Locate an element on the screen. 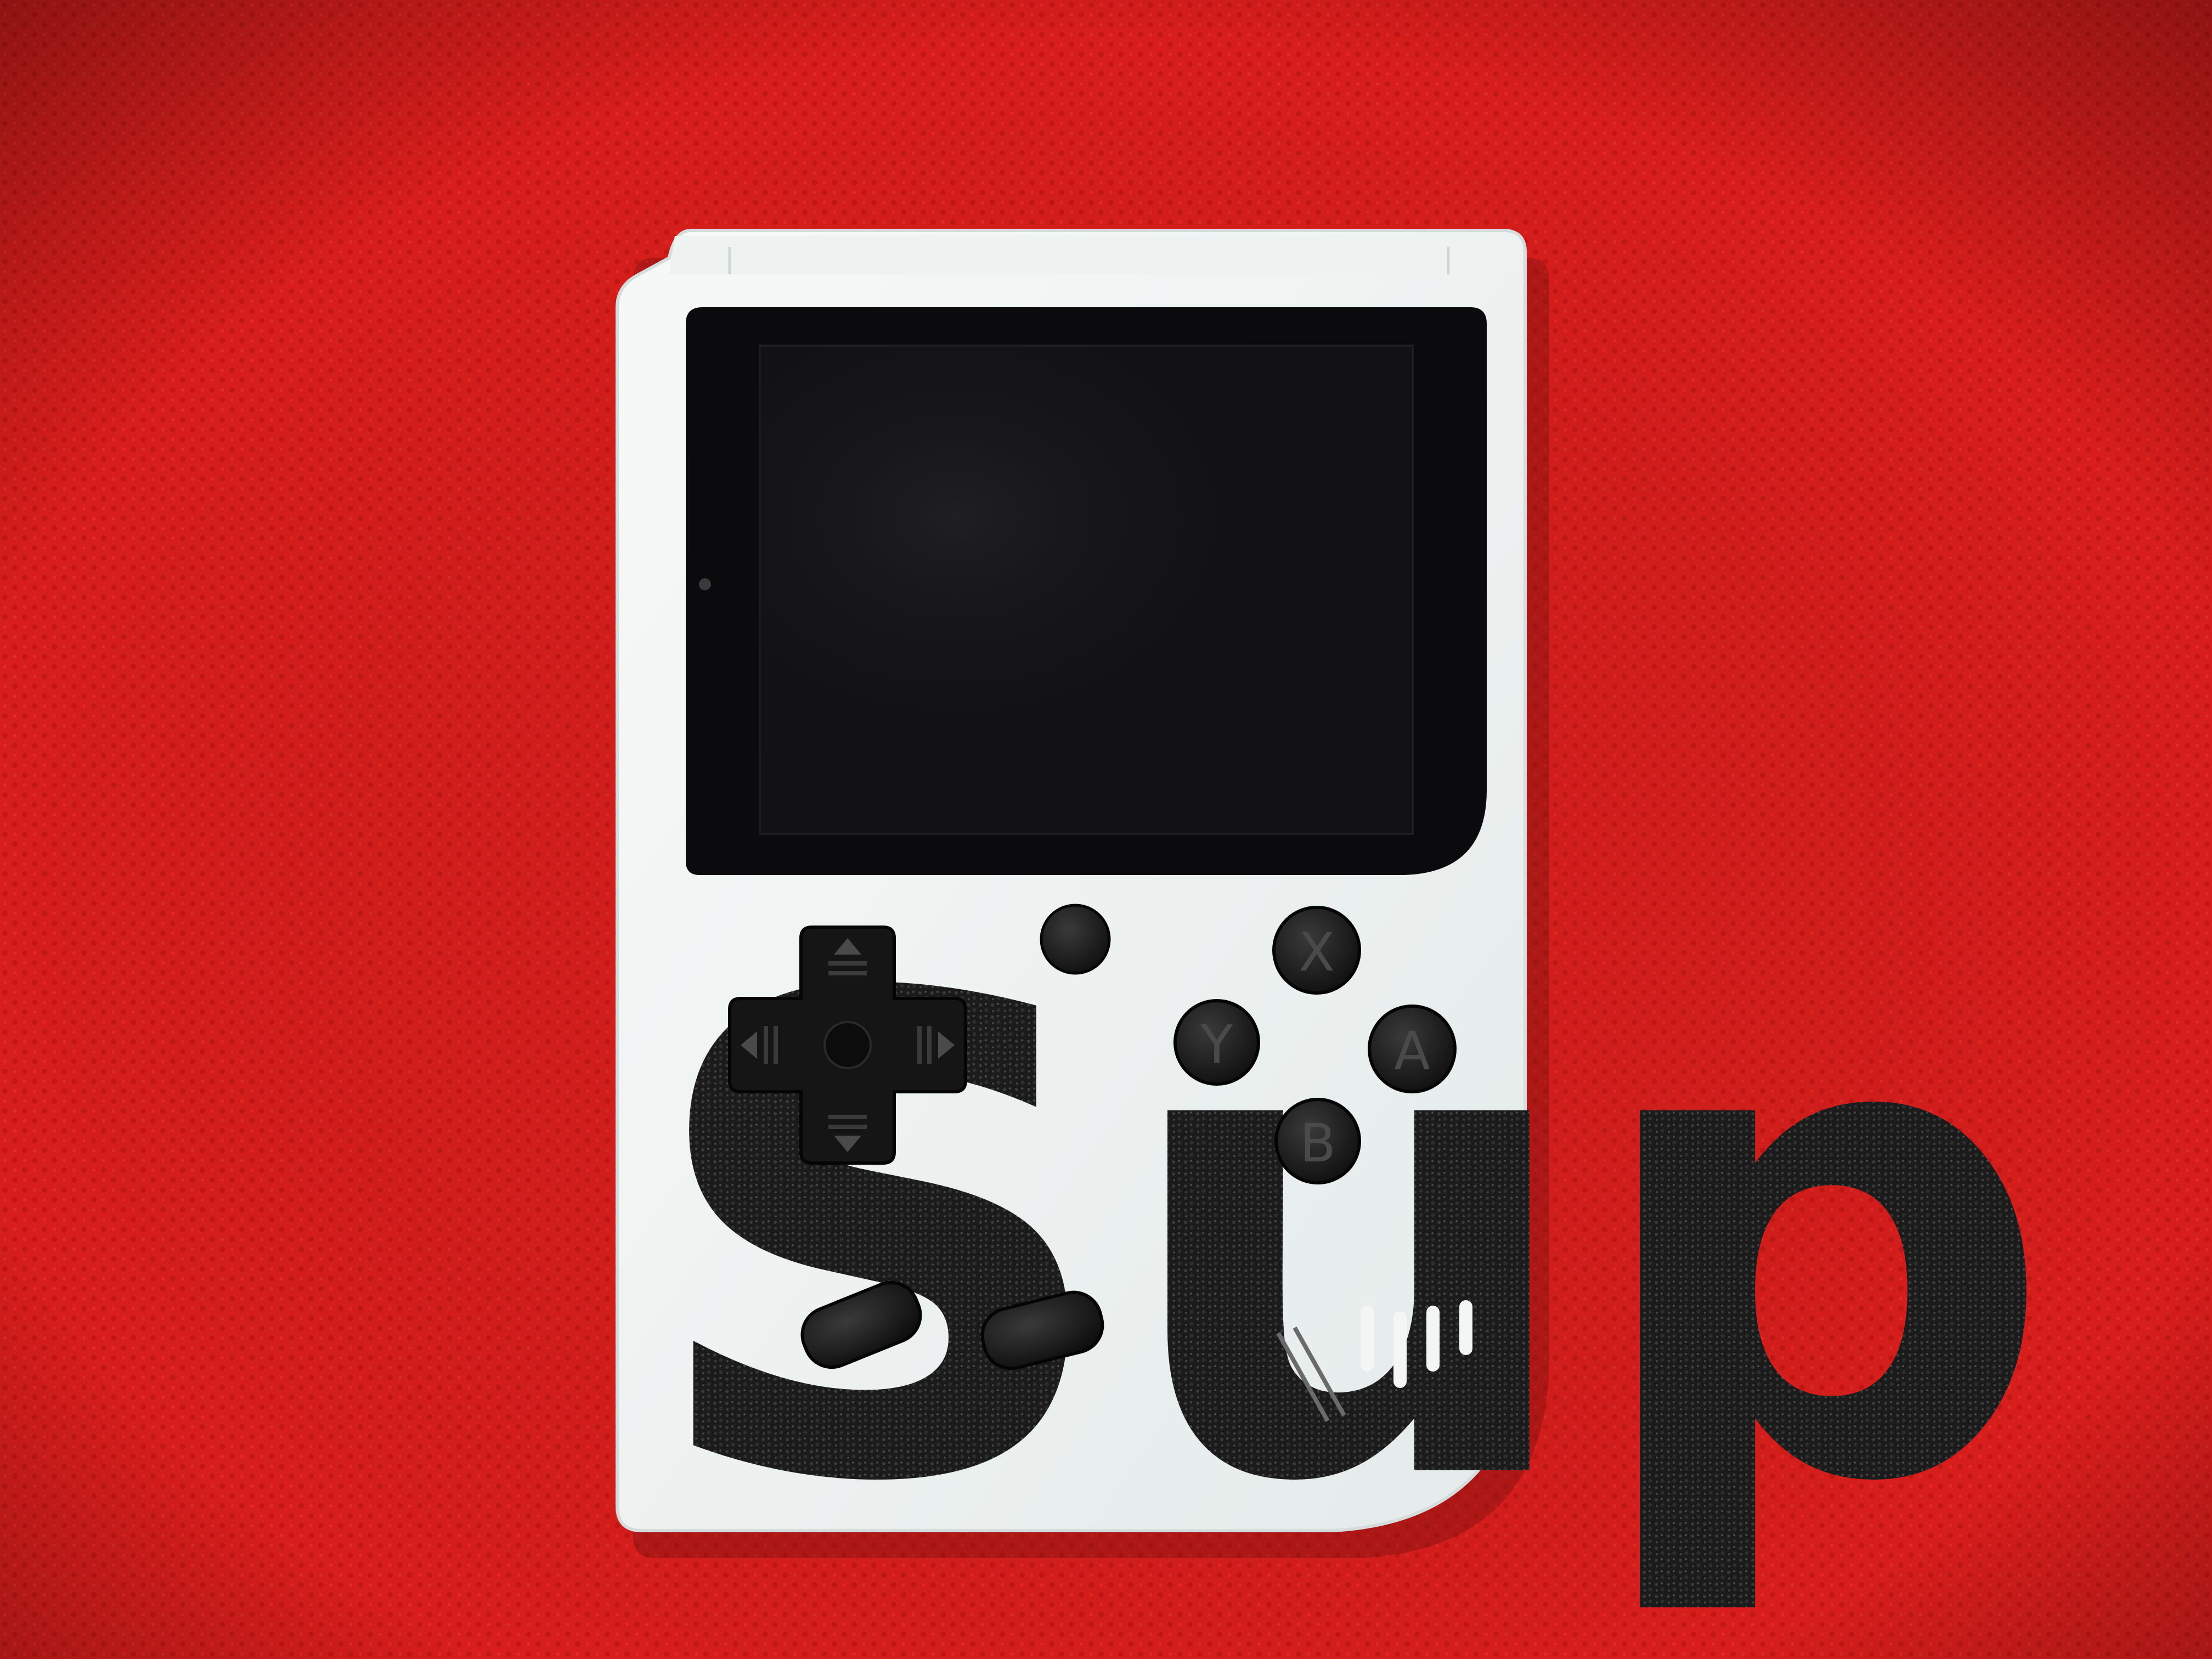  start-button is located at coordinates (1075, 940).